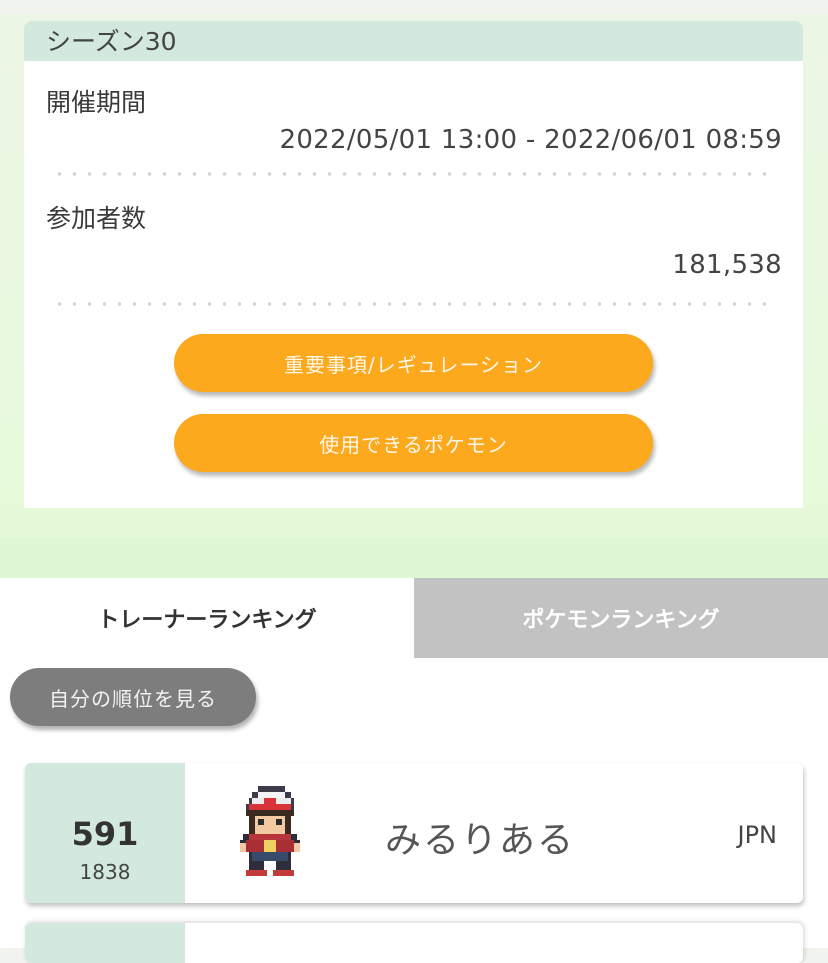  I want to click on player-name: みるりある, so click(480, 840).